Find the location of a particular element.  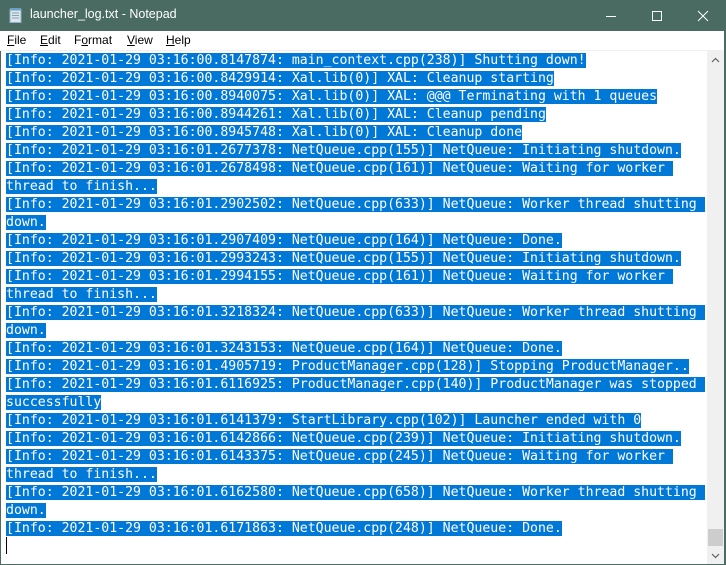

menu-help: Help is located at coordinates (178, 40).